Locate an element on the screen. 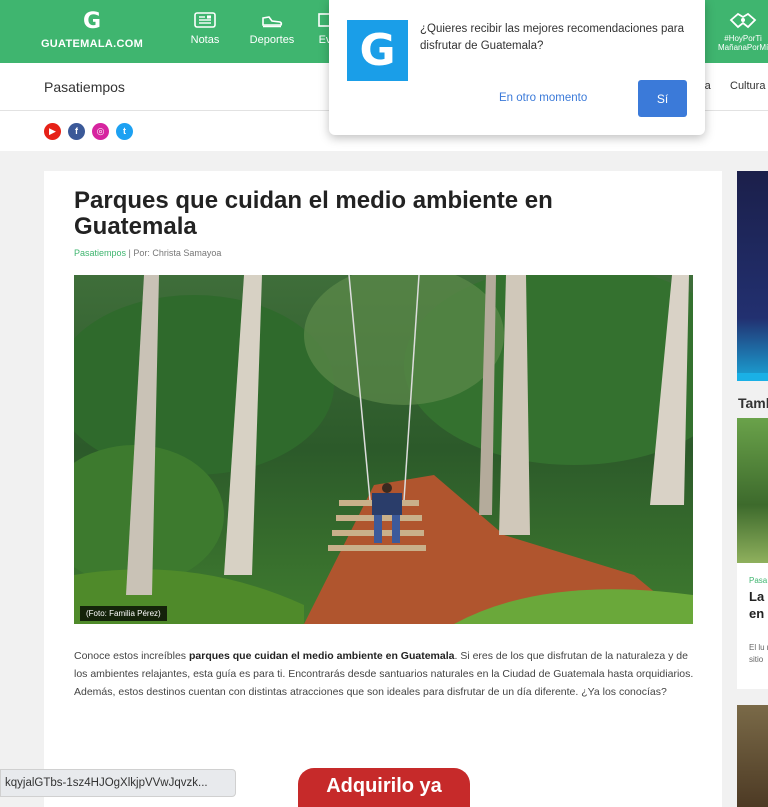  category-link-cultura: Cultura is located at coordinates (747, 86).